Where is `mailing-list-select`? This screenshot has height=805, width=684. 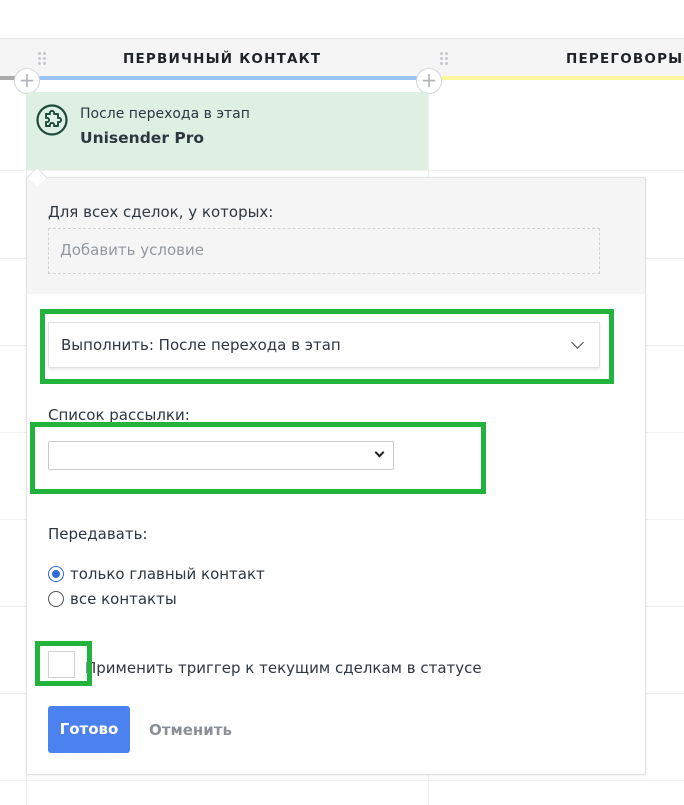 mailing-list-select is located at coordinates (221, 455).